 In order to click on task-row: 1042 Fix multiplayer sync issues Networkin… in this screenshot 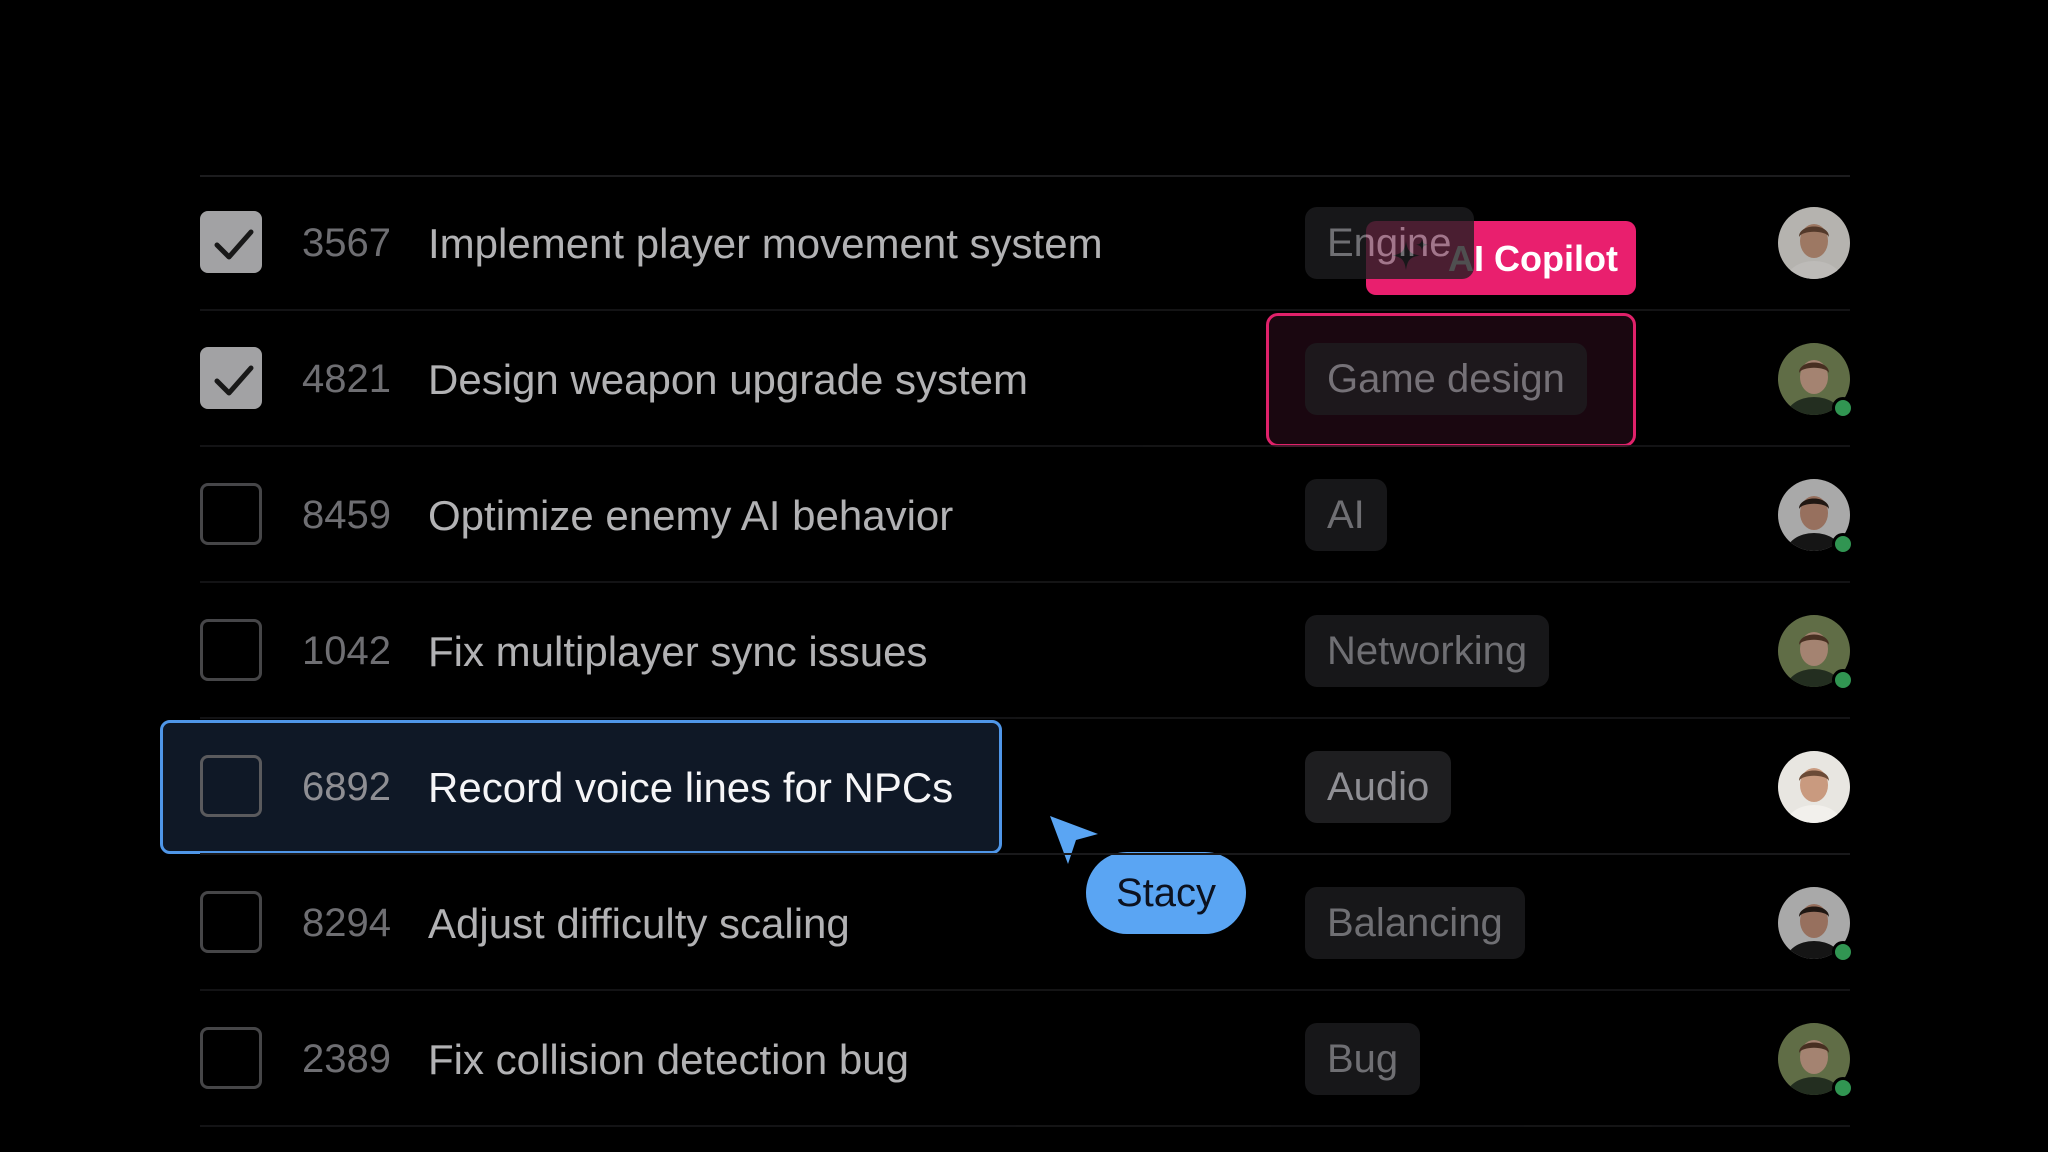, I will do `click(1027, 651)`.